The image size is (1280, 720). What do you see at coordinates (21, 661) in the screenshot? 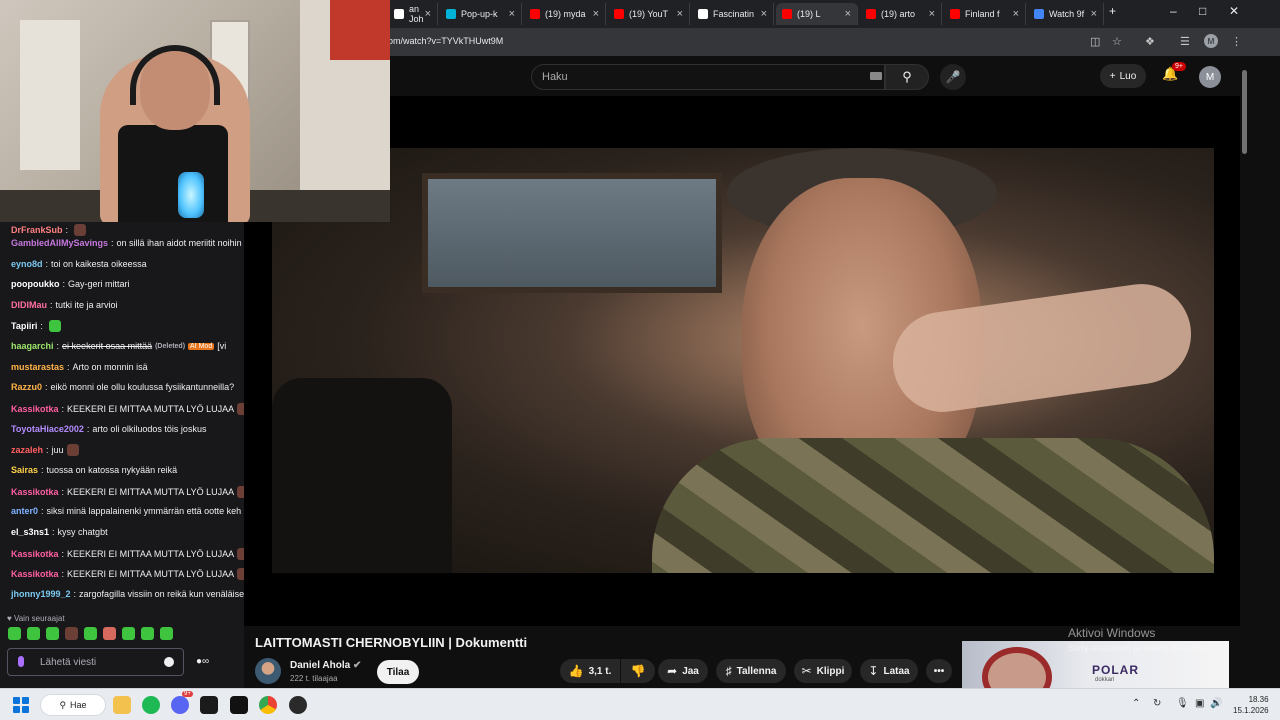
I see `chat-mic-icon` at bounding box center [21, 661].